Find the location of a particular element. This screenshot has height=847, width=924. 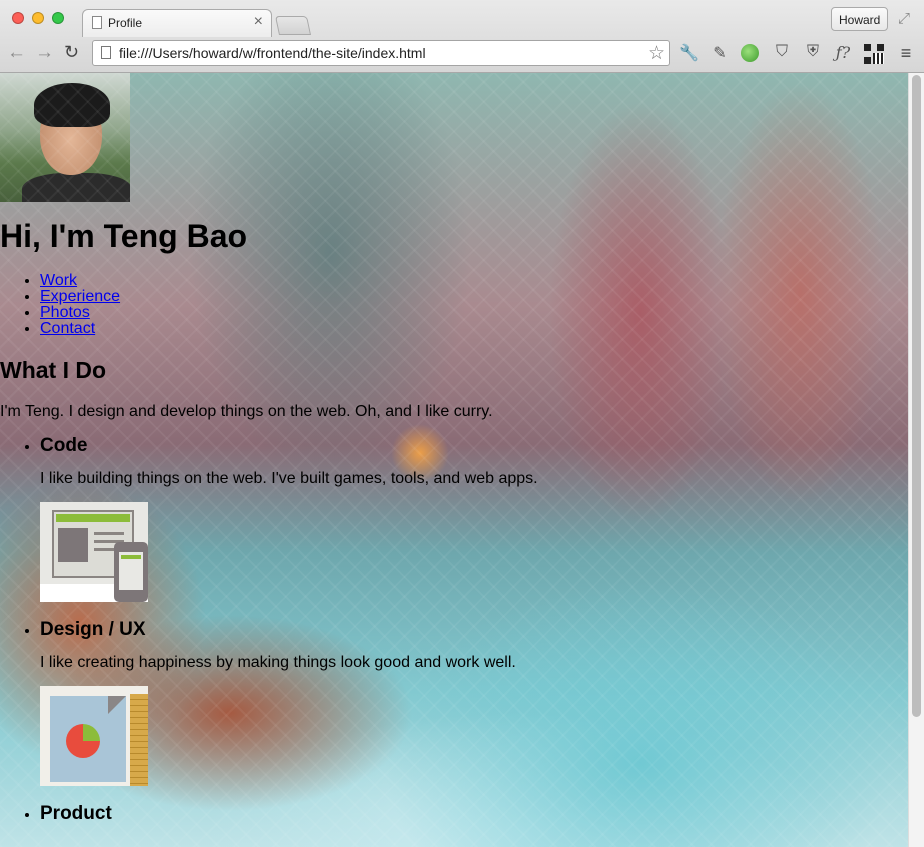

avatar is located at coordinates (65, 137).